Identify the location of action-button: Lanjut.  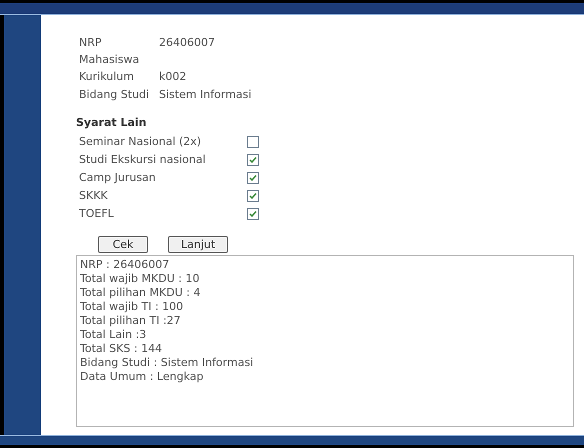
(198, 244).